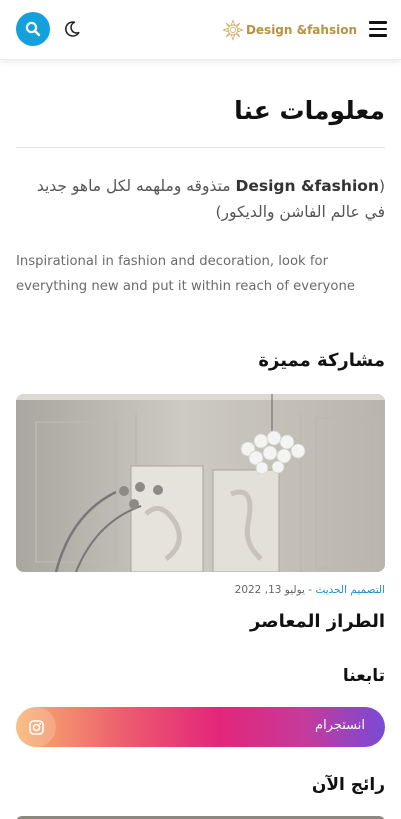 This screenshot has width=401, height=819. What do you see at coordinates (72, 29) in the screenshot?
I see `moon-icon` at bounding box center [72, 29].